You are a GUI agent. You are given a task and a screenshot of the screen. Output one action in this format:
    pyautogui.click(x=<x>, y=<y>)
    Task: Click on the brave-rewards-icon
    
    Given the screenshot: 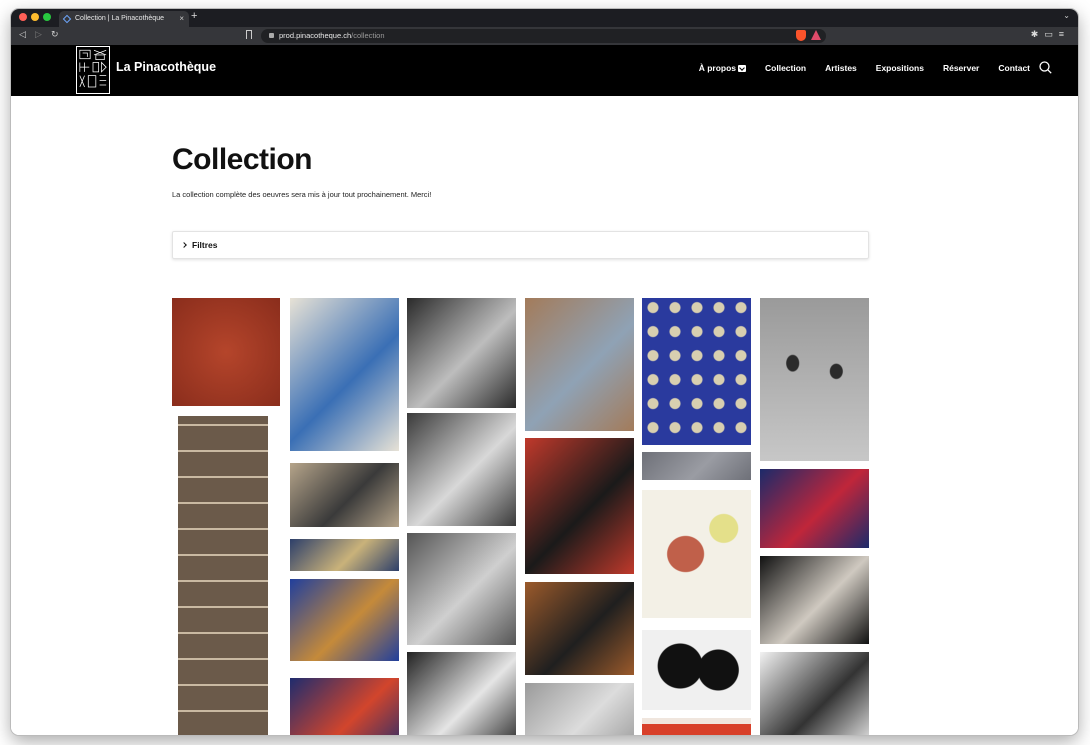 What is the action you would take?
    pyautogui.click(x=816, y=35)
    